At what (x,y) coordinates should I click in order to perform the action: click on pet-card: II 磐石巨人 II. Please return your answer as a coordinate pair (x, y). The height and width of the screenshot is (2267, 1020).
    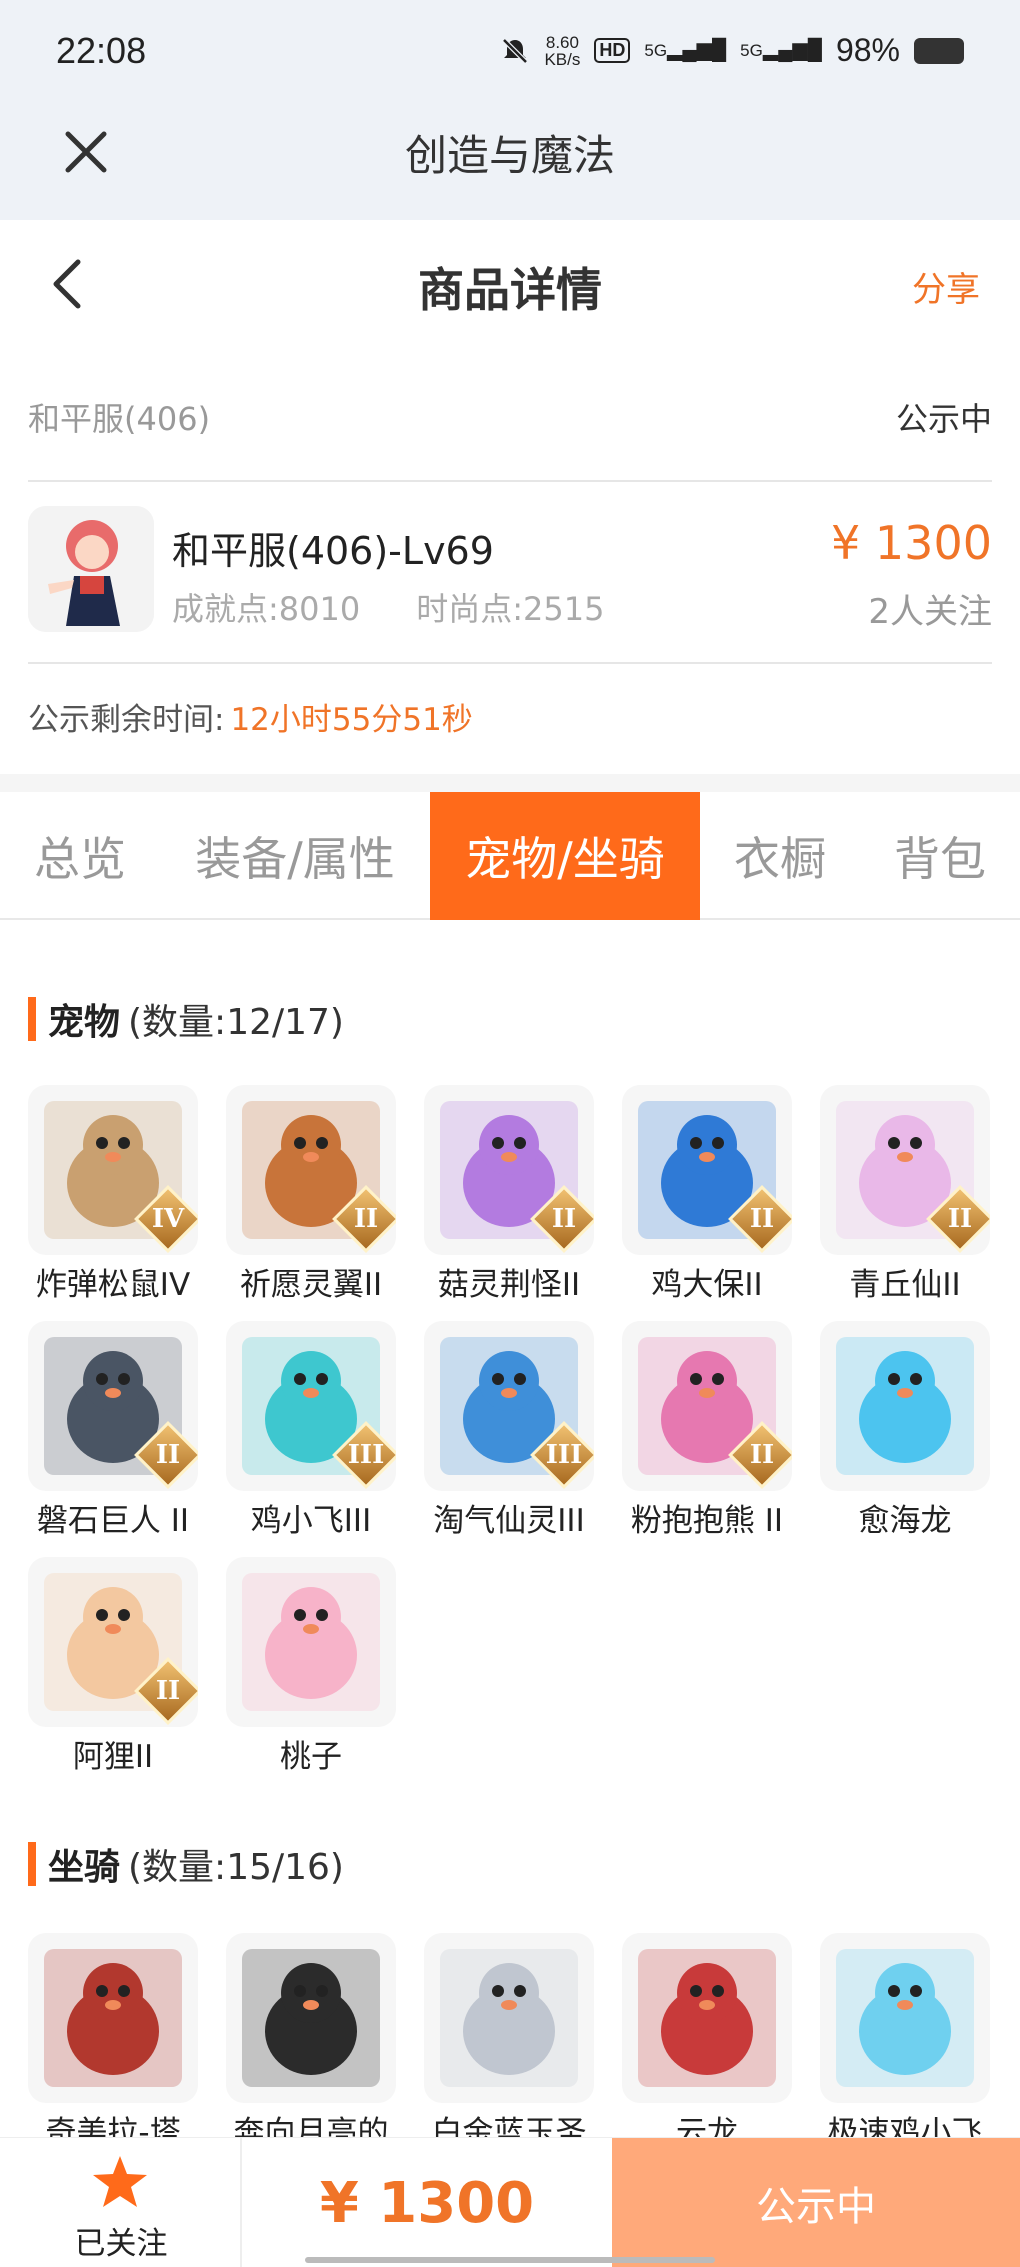
    Looking at the image, I should click on (113, 1430).